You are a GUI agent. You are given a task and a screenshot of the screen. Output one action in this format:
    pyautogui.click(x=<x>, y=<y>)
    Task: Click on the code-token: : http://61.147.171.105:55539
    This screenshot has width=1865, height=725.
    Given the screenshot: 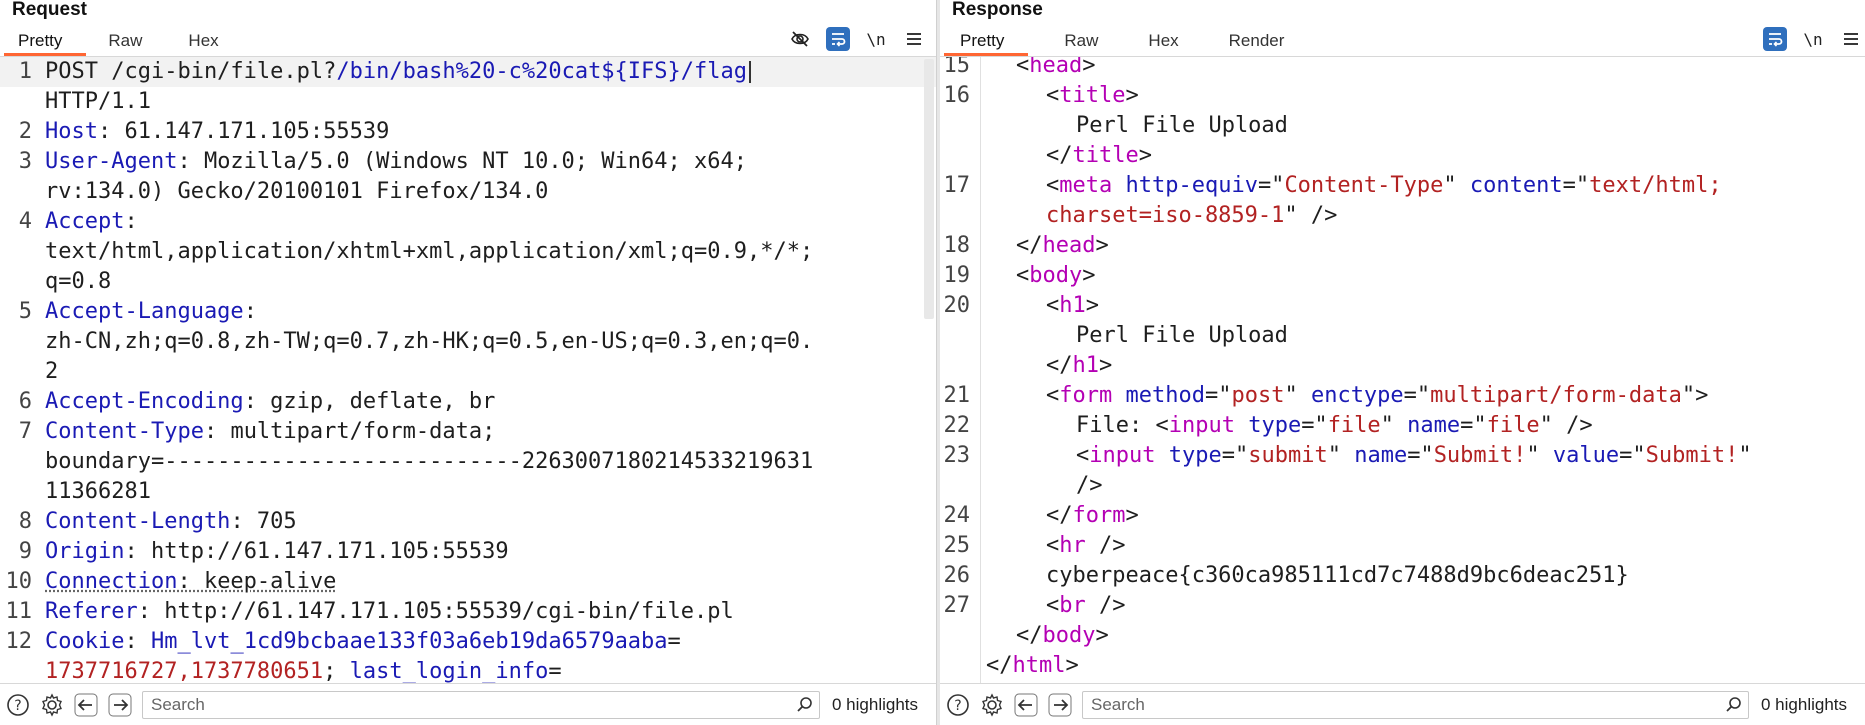 What is the action you would take?
    pyautogui.click(x=316, y=551)
    